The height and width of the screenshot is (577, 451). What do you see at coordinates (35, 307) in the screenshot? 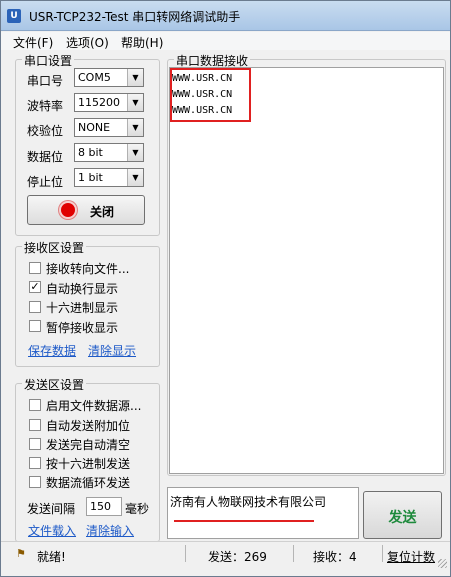
I see `hex-display-checkbox` at bounding box center [35, 307].